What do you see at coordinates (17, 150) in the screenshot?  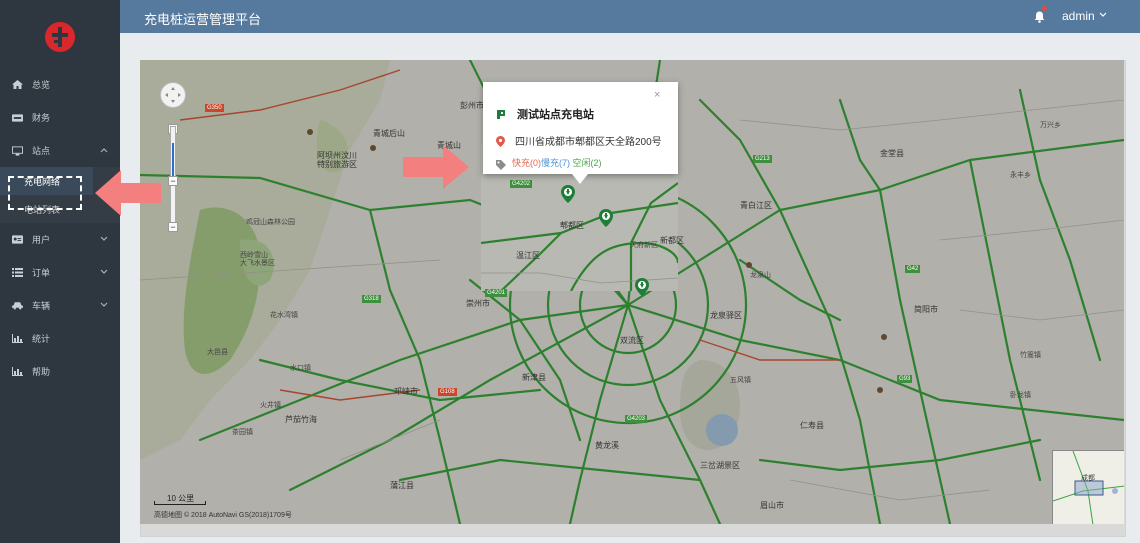 I see `monitor-icon` at bounding box center [17, 150].